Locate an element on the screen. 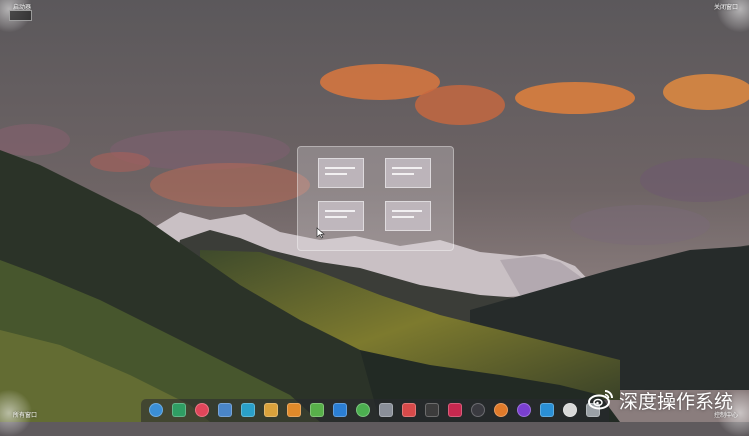 This screenshot has height=436, width=749. editor-icon is located at coordinates (340, 410).